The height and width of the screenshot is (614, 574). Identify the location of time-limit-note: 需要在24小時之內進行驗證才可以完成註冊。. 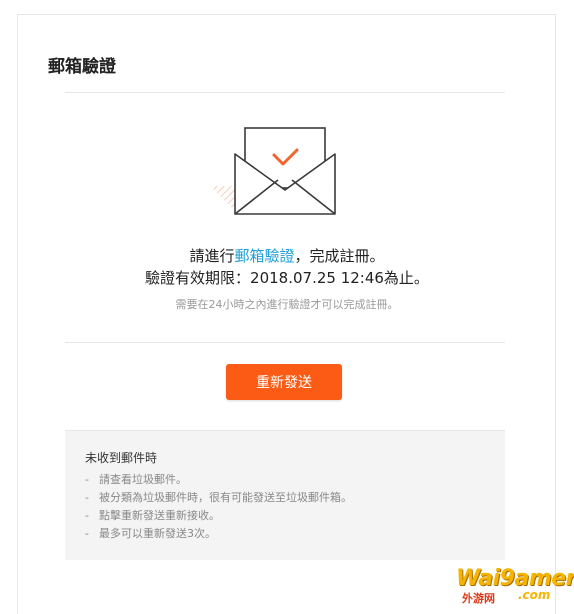
(287, 304).